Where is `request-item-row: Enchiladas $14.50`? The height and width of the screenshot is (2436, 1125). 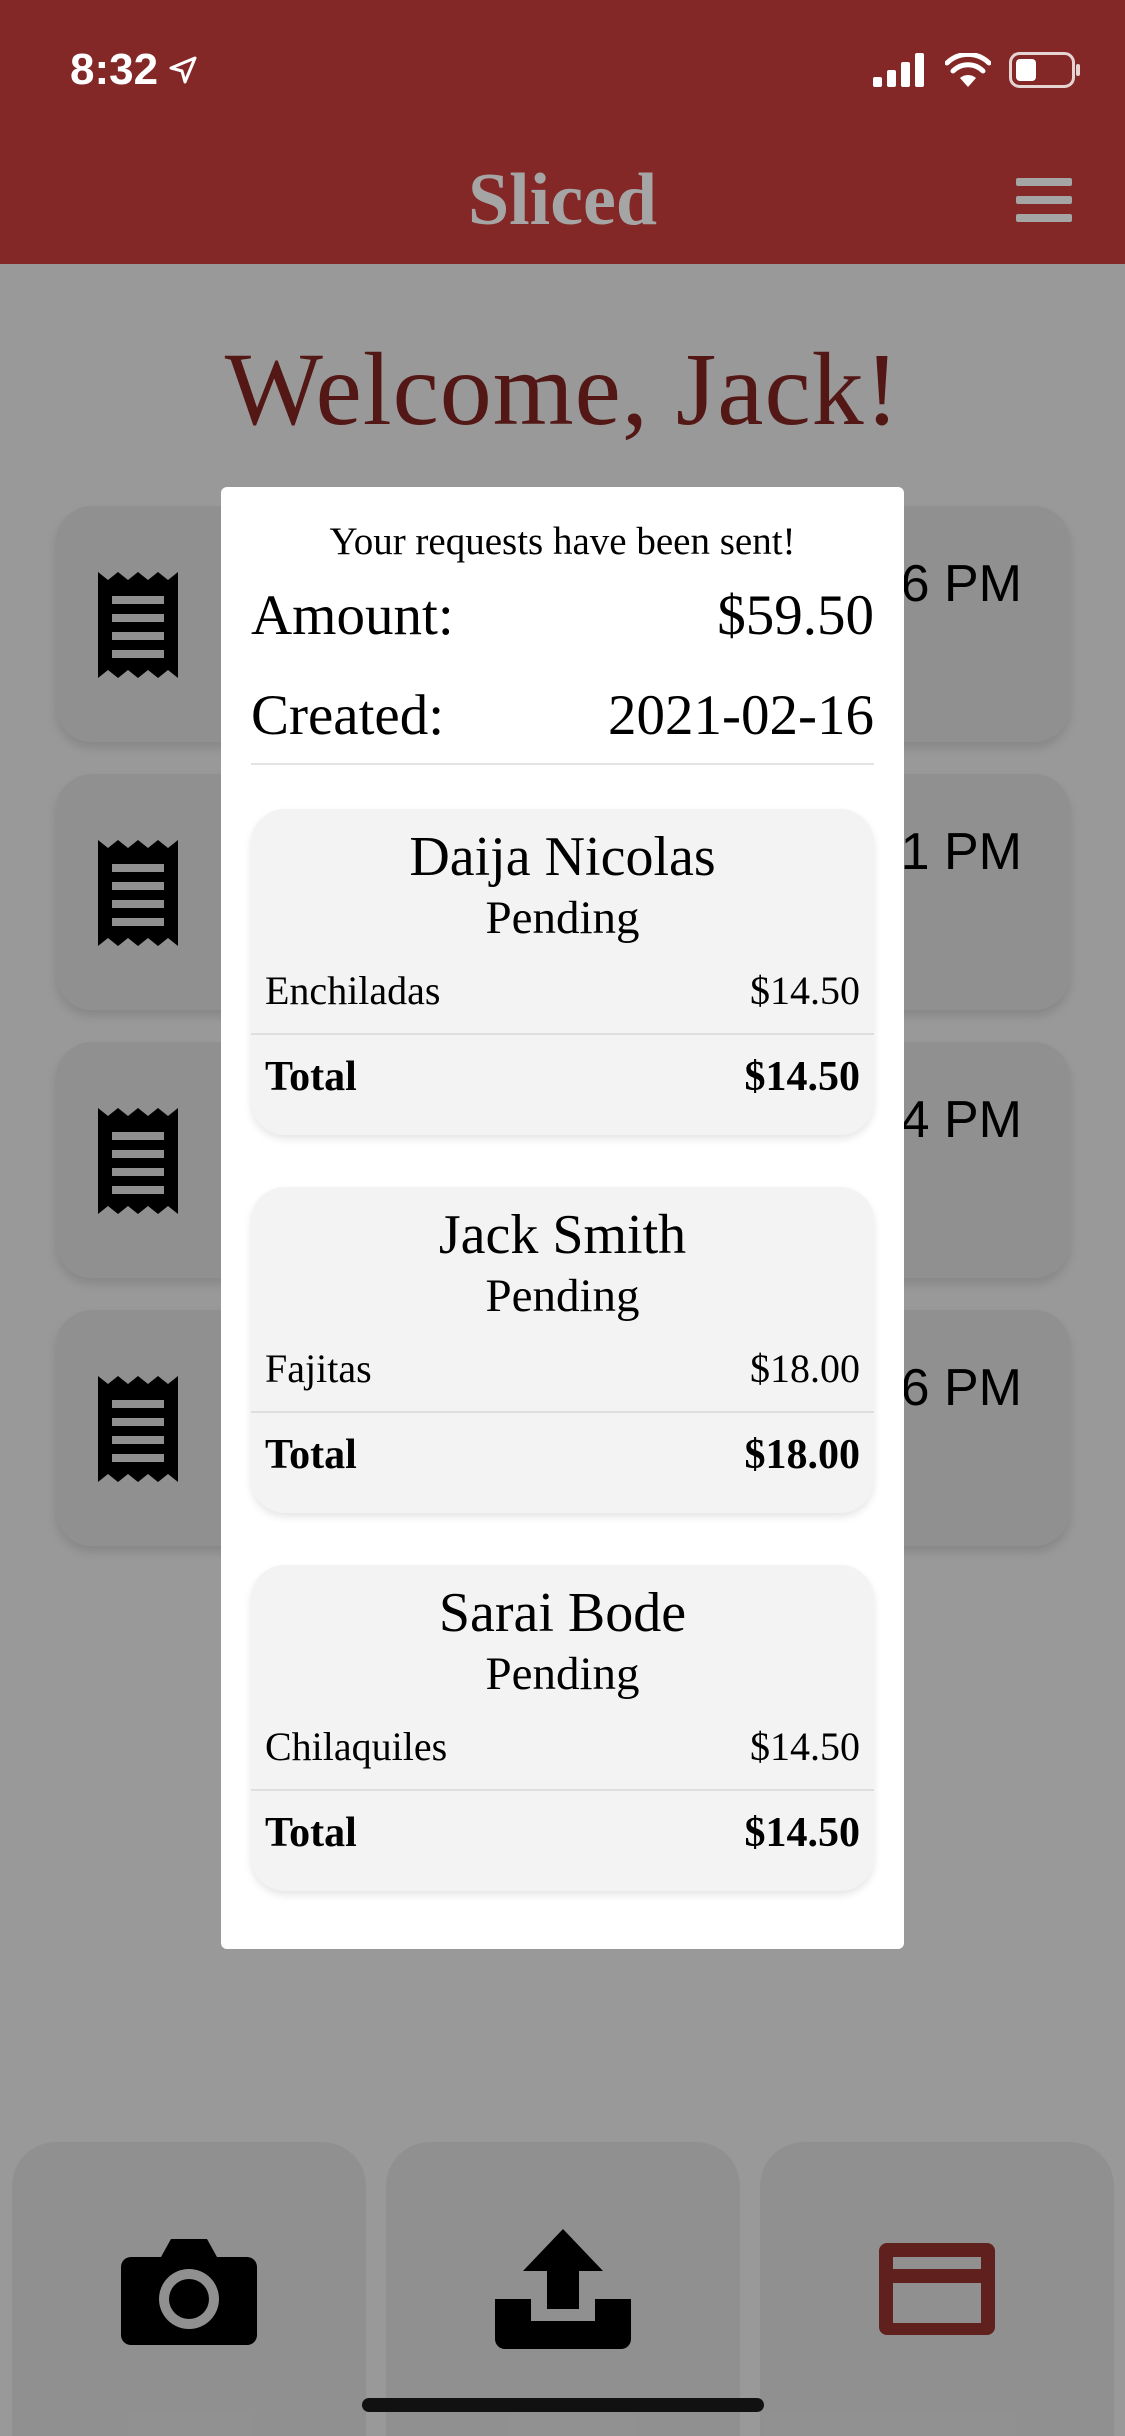 request-item-row: Enchiladas $14.50 is located at coordinates (562, 990).